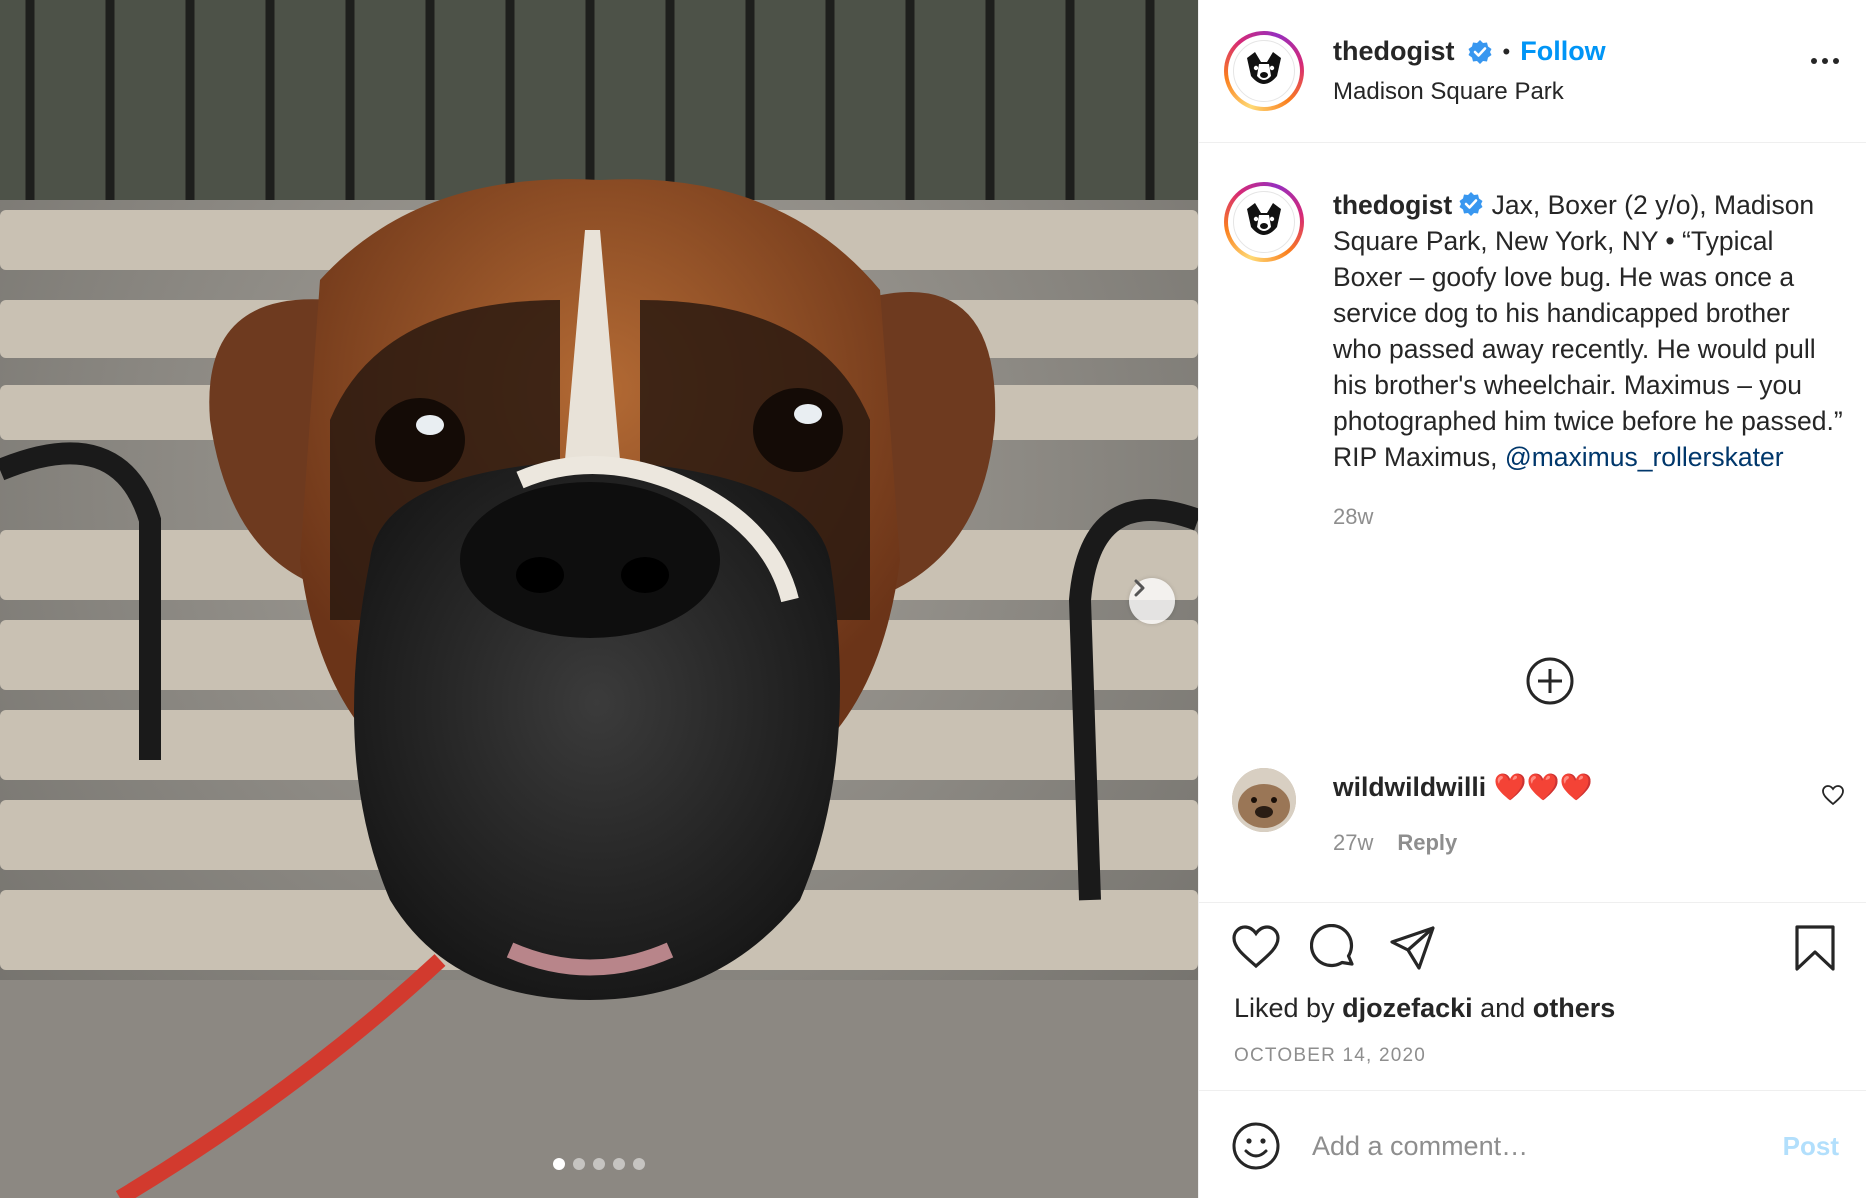 The image size is (1866, 1198). I want to click on bookmark-icon, so click(1815, 948).